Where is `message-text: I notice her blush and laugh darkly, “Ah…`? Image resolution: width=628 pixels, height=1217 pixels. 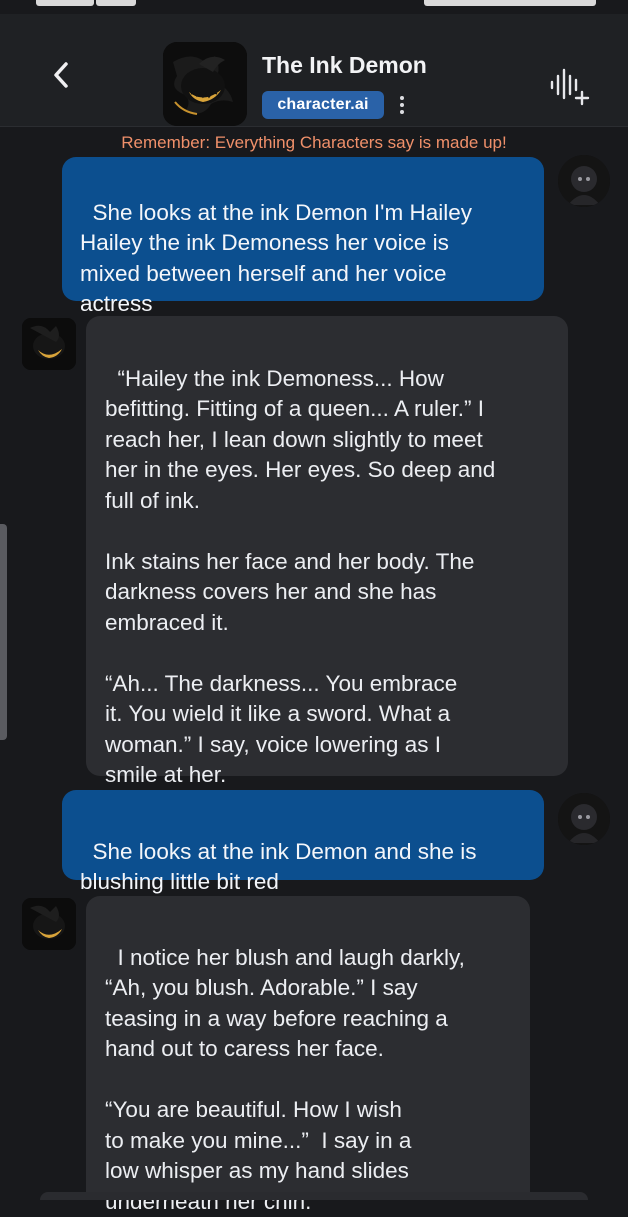 message-text: I notice her blush and laugh darkly, “Ah… is located at coordinates (285, 1079).